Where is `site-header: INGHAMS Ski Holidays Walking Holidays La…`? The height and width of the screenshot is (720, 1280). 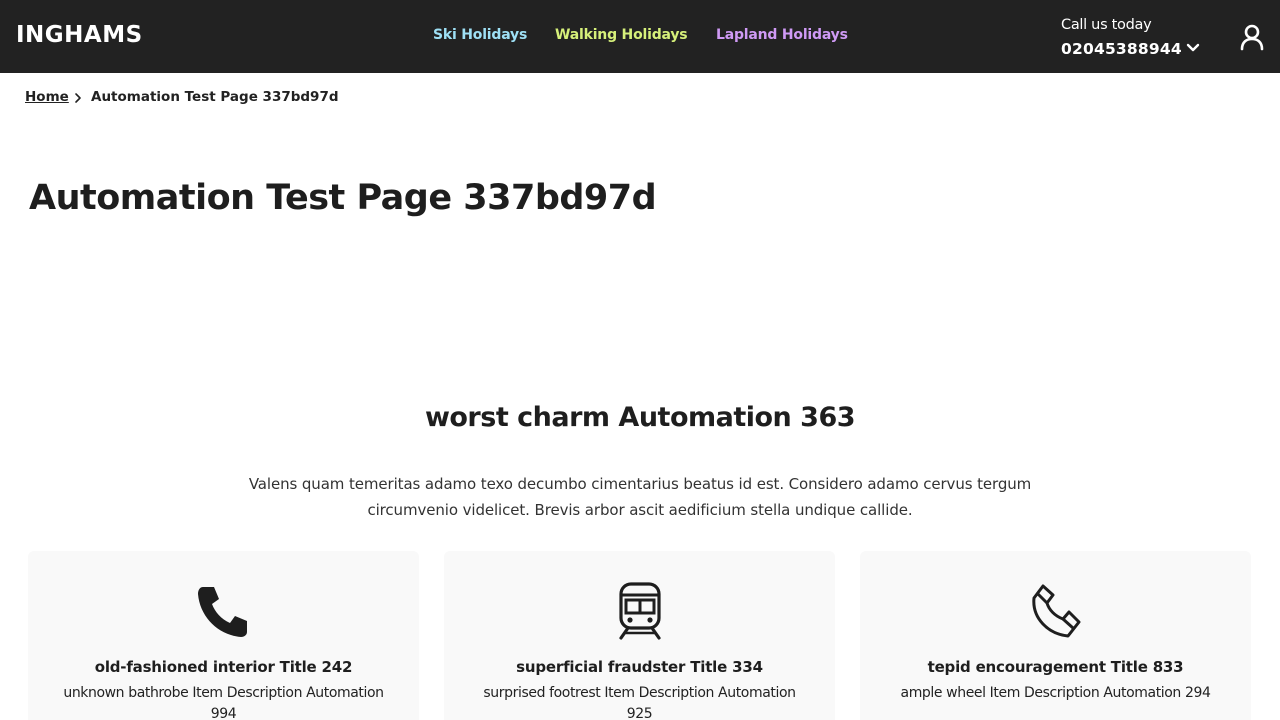 site-header: INGHAMS Ski Holidays Walking Holidays La… is located at coordinates (640, 36).